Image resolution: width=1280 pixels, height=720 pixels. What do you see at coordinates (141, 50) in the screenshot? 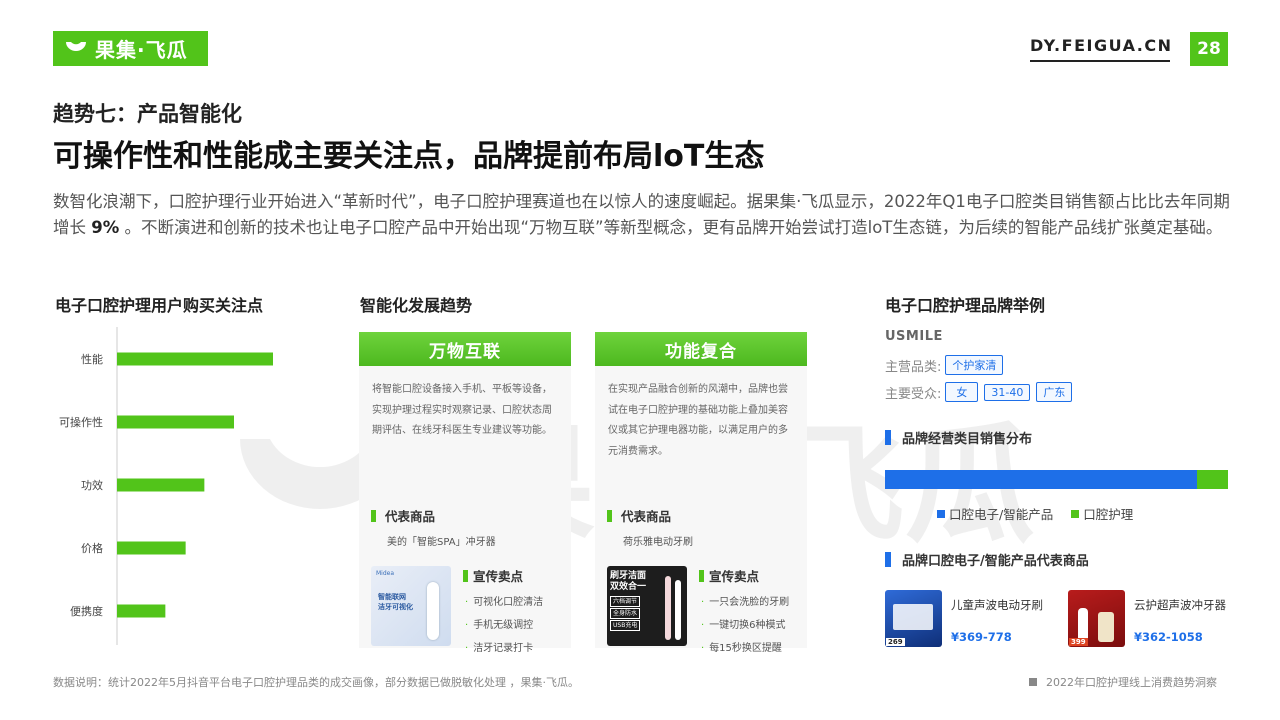
I see `logo-text: 果集·飞瓜` at bounding box center [141, 50].